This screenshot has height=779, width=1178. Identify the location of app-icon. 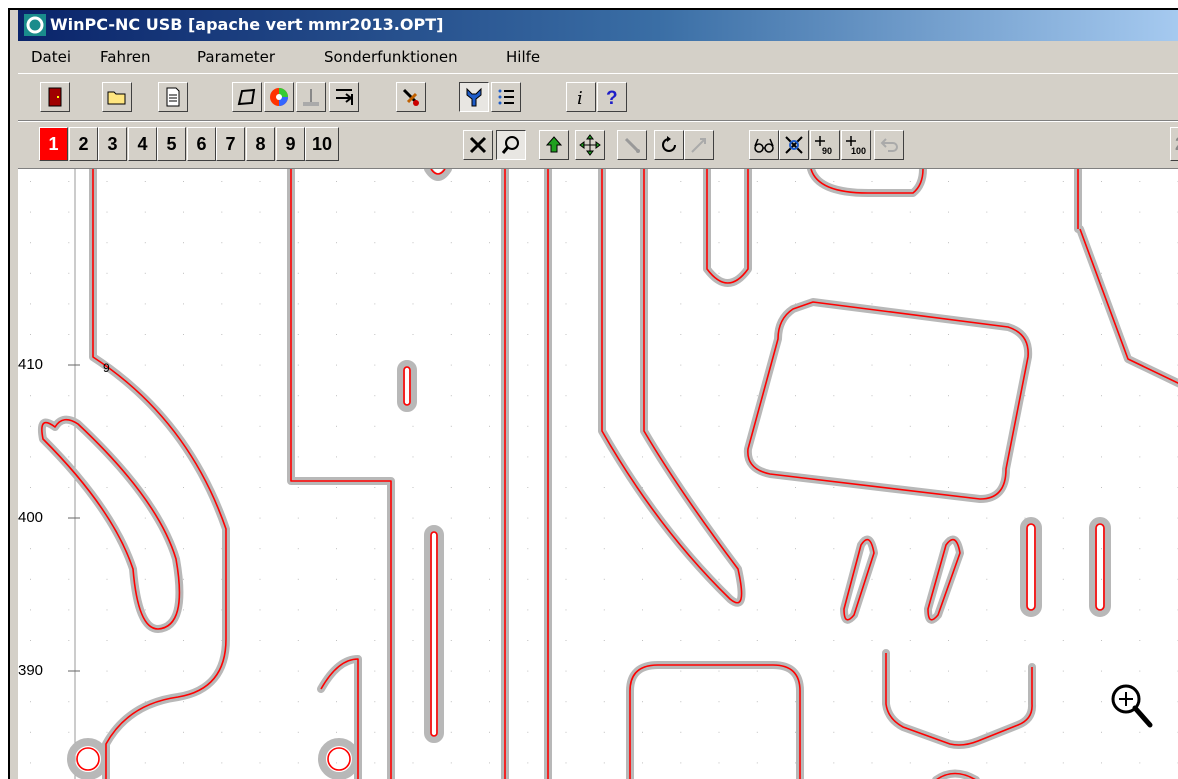
(35, 25).